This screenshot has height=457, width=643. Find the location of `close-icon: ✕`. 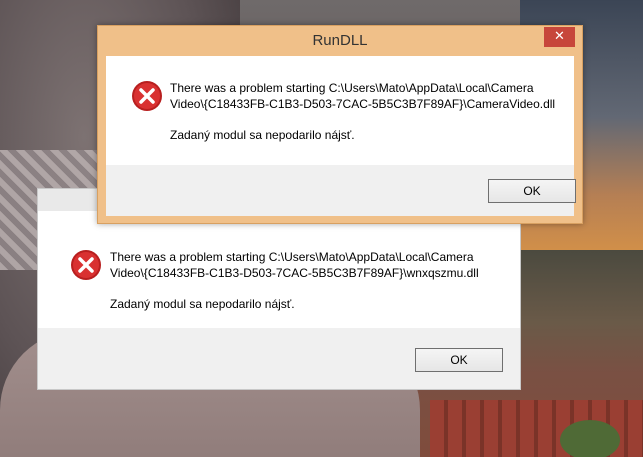

close-icon: ✕ is located at coordinates (559, 36).